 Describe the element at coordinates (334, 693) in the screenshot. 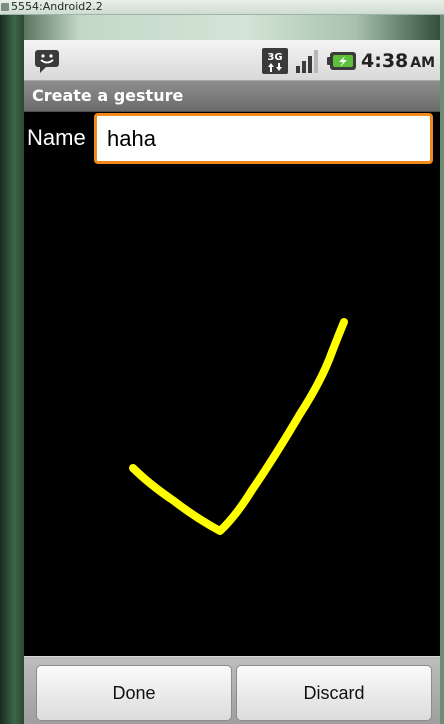

I see `discard-button: Discard` at that location.